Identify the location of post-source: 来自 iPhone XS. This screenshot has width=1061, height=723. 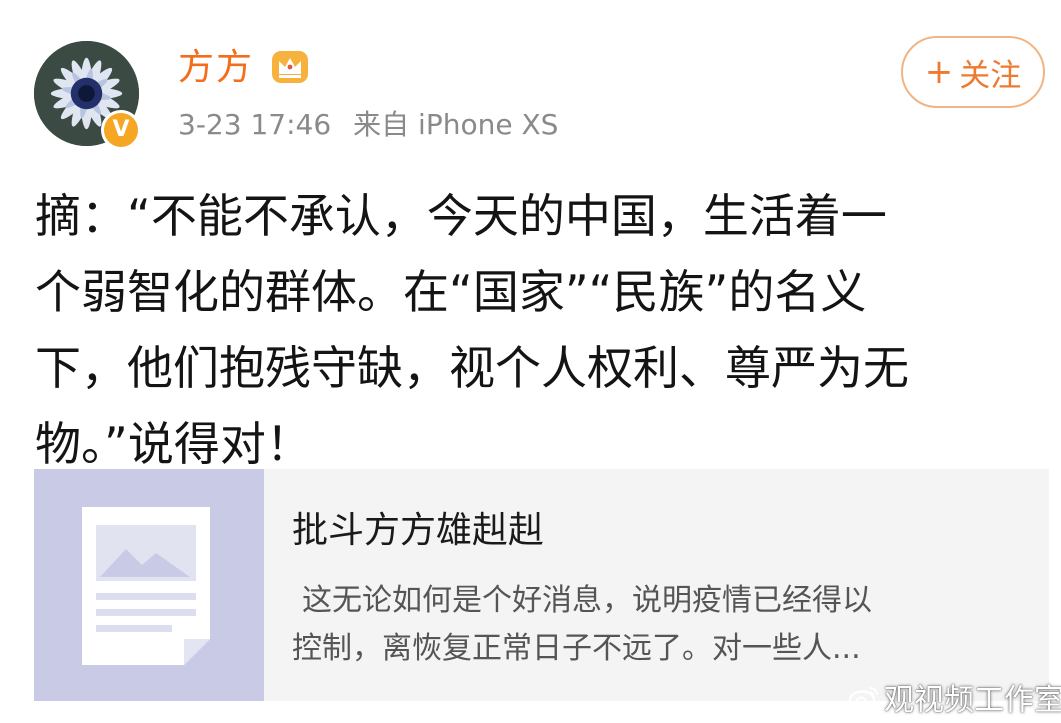
(456, 124).